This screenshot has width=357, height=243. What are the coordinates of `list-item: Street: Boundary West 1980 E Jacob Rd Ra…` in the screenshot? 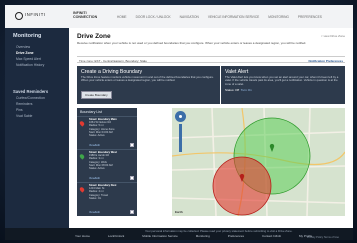 It's located at (107, 166).